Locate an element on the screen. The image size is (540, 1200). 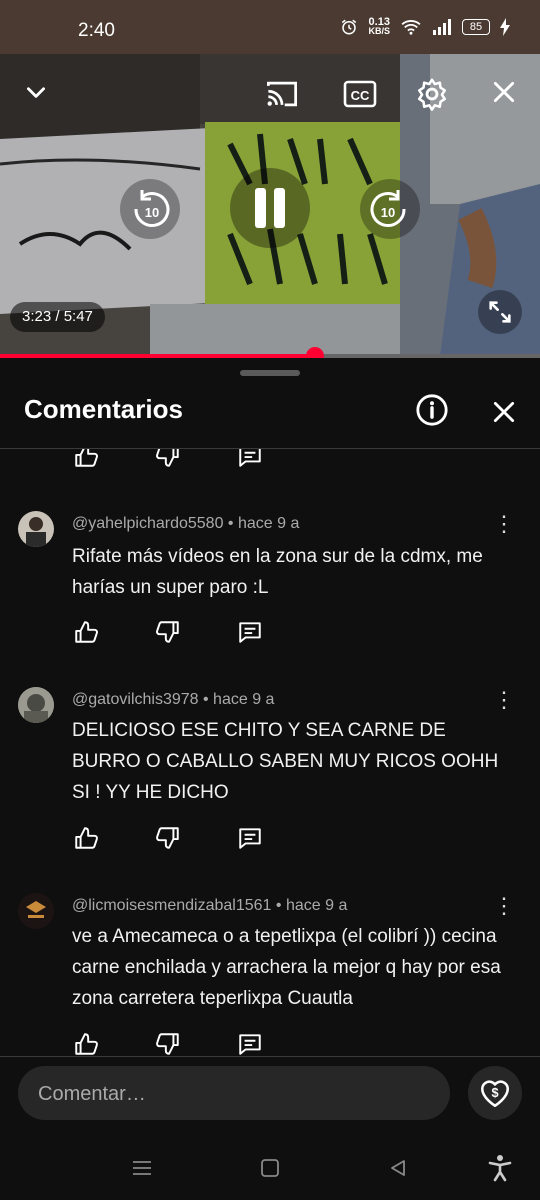
net-speed-unit: KB/S is located at coordinates (379, 31).